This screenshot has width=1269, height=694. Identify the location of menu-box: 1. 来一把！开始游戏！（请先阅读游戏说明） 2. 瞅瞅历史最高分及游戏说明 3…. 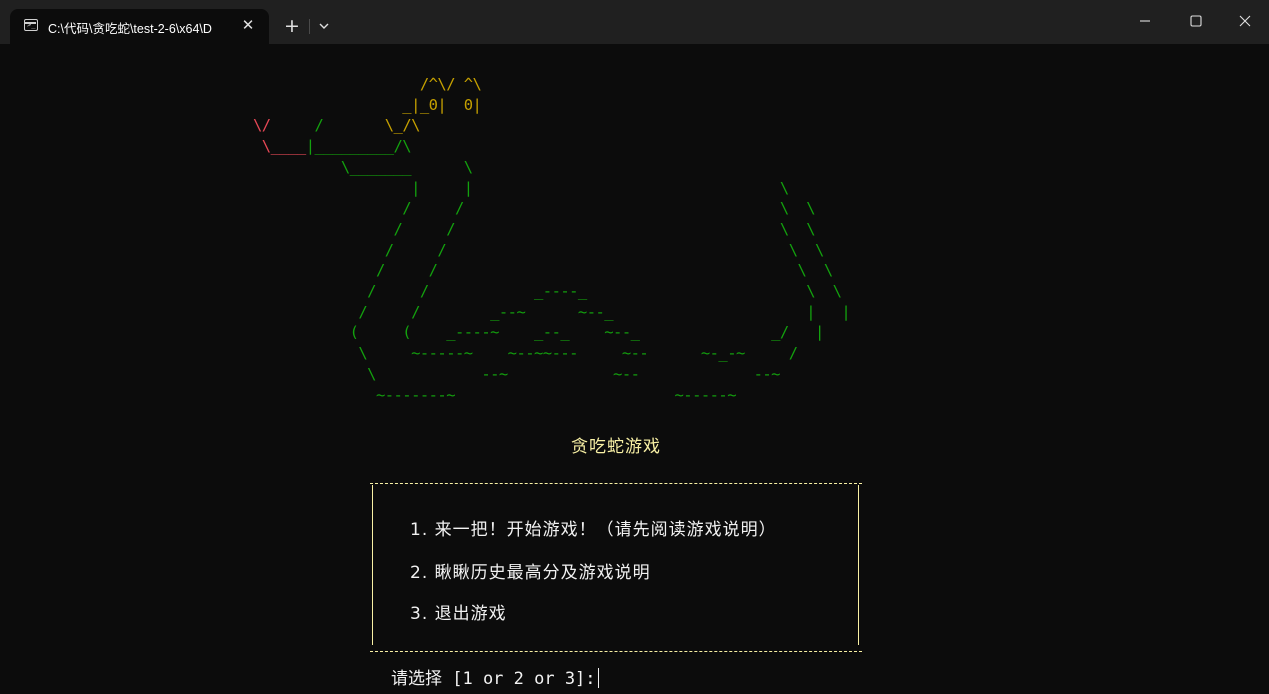
(616, 565).